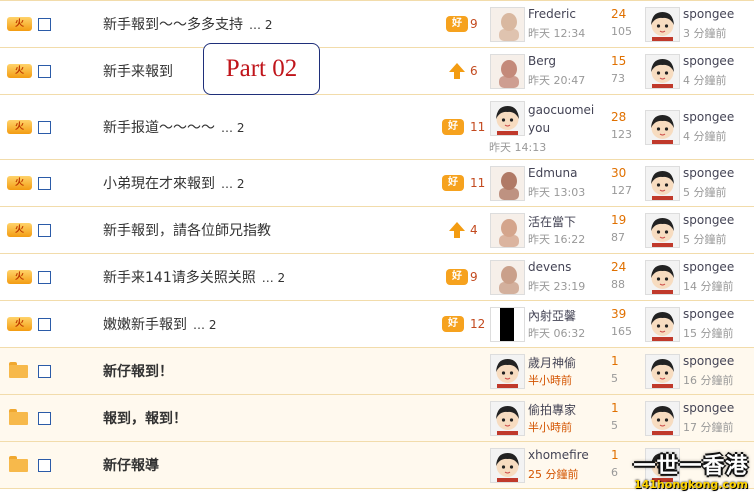 This screenshot has width=754, height=497. I want to click on rating-score: 12, so click(478, 324).